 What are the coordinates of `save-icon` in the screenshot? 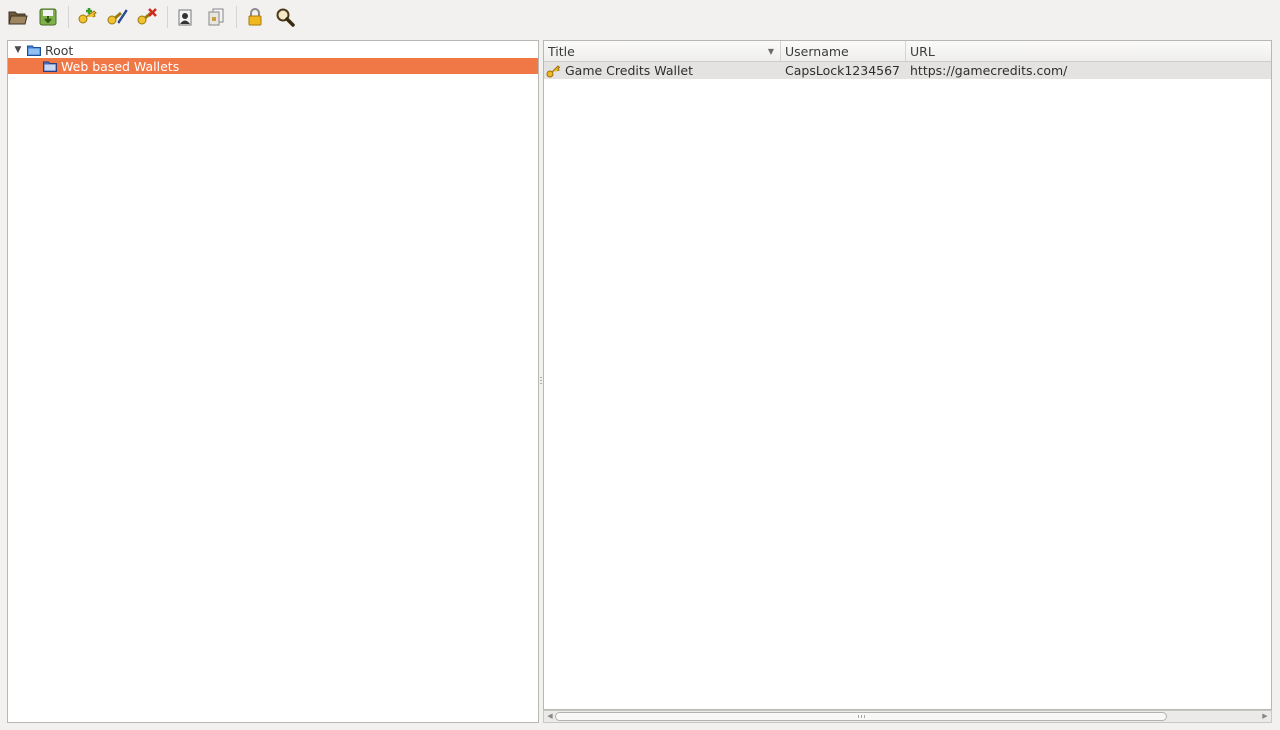 It's located at (48, 17).